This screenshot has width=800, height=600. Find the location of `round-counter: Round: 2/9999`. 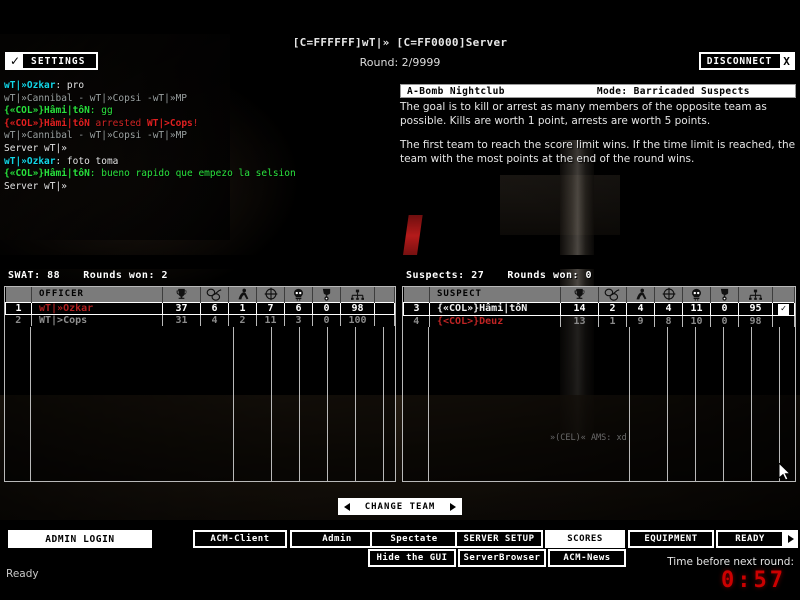

round-counter: Round: 2/9999 is located at coordinates (400, 62).